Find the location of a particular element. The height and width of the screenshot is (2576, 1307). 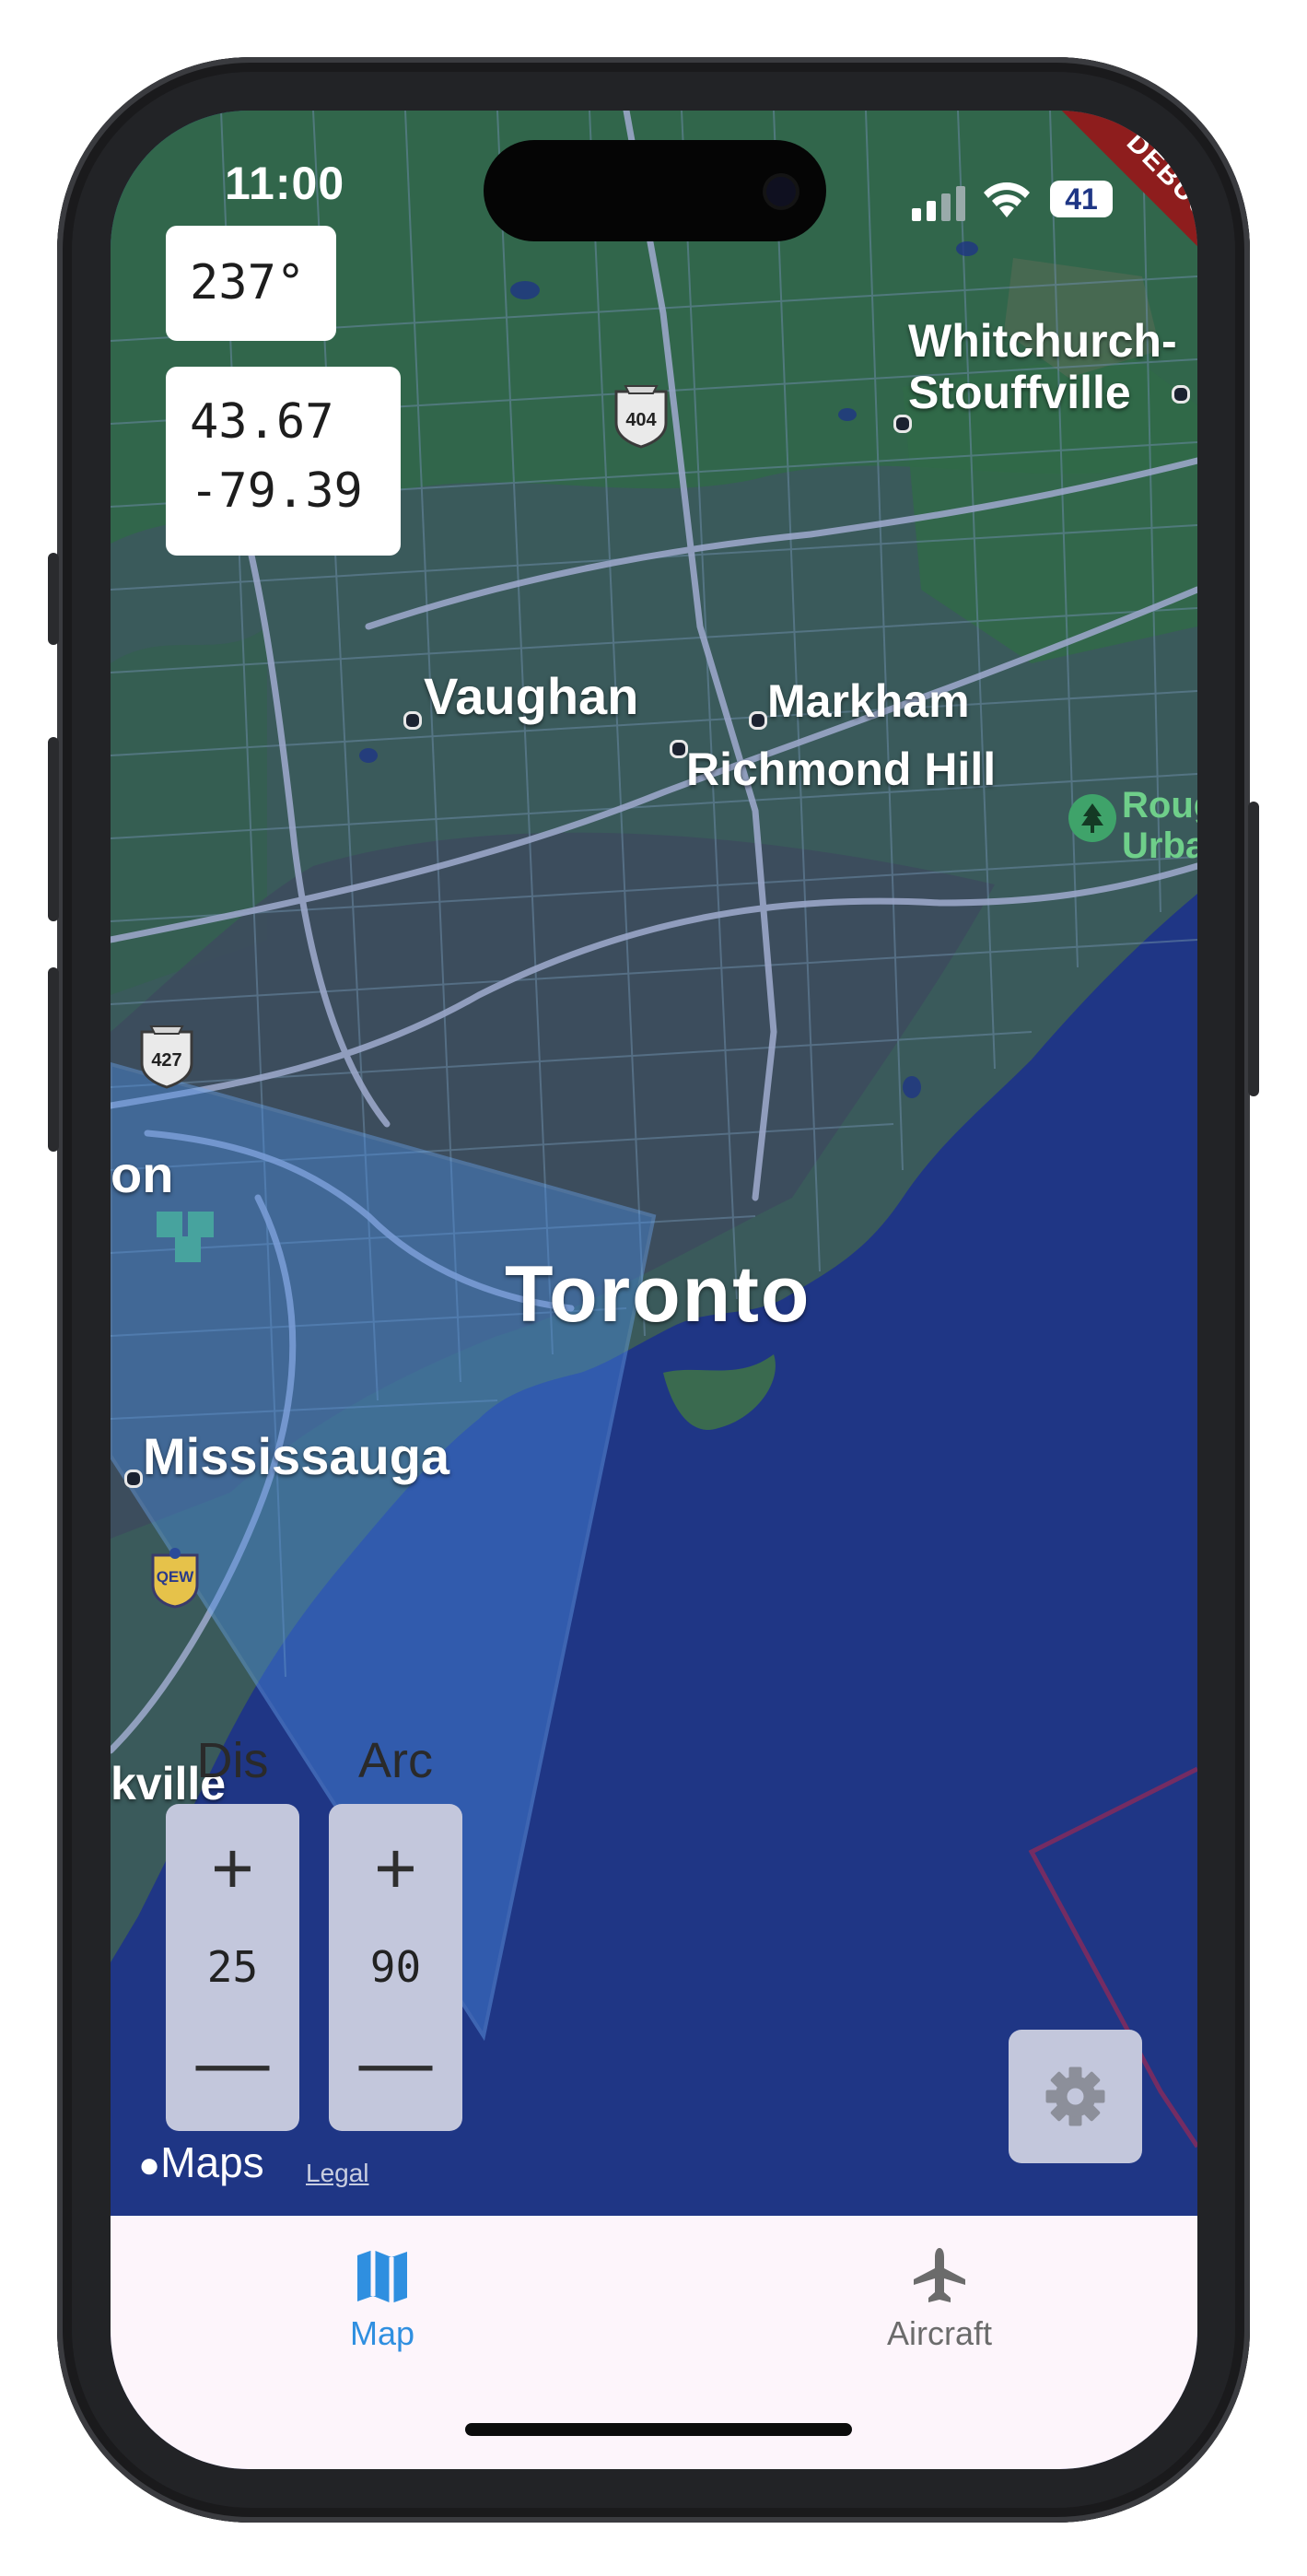

arc-label: Arc is located at coordinates (396, 1760).